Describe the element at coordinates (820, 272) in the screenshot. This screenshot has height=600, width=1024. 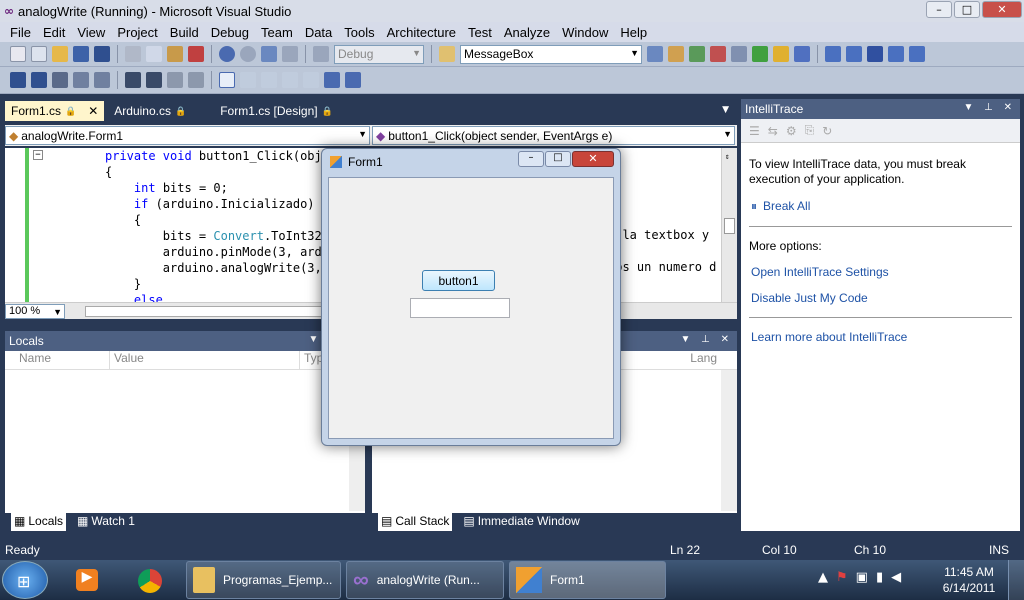
I see `open-intellitrace-settings-link: Open IntelliTrace Settings` at that location.